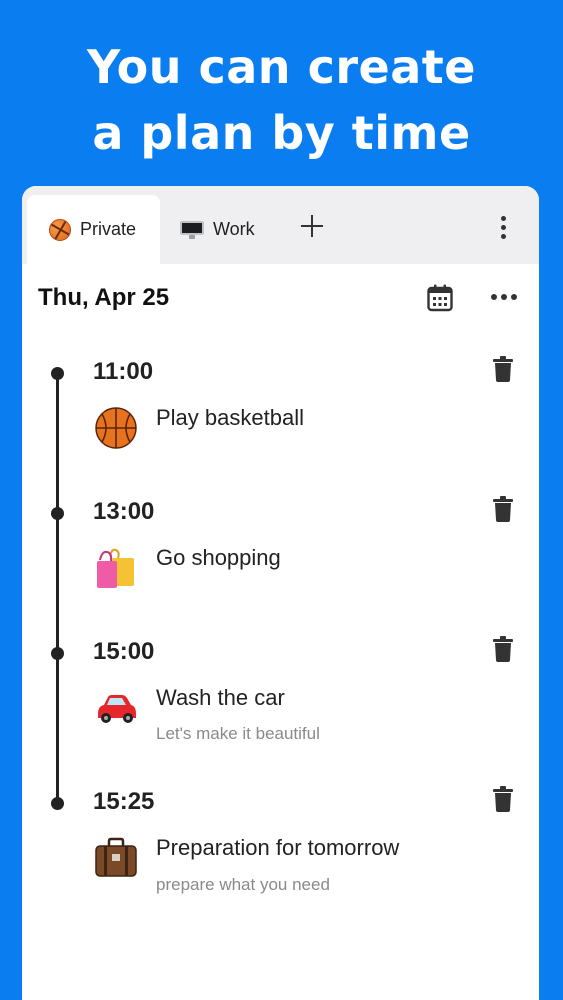 This screenshot has width=563, height=1000. What do you see at coordinates (117, 709) in the screenshot?
I see `car-icon` at bounding box center [117, 709].